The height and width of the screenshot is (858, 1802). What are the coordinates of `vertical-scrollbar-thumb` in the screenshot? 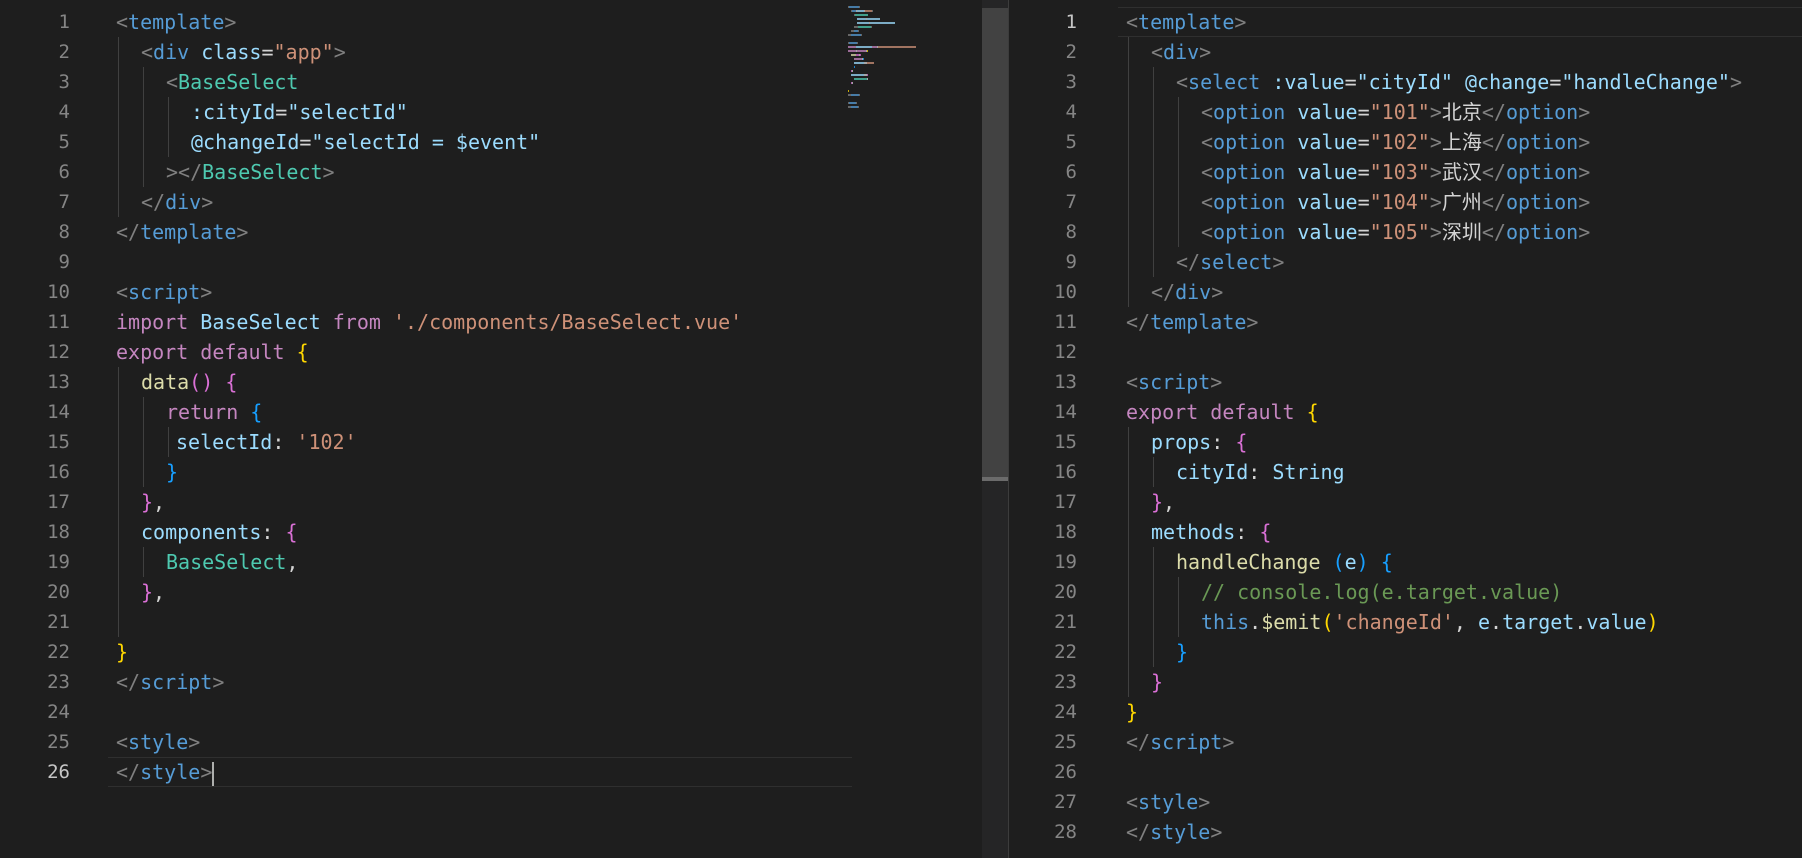 It's located at (995, 243).